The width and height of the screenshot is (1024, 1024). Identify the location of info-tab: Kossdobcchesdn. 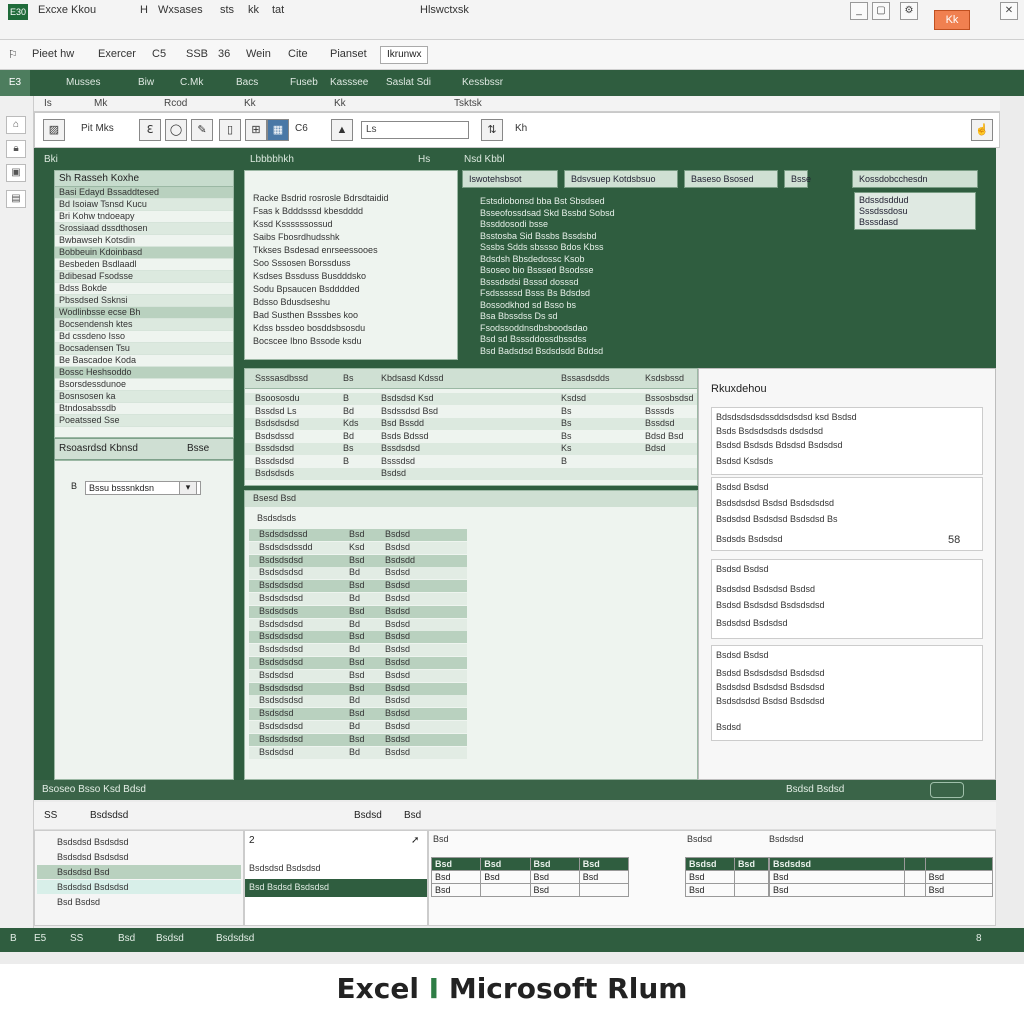
(915, 179).